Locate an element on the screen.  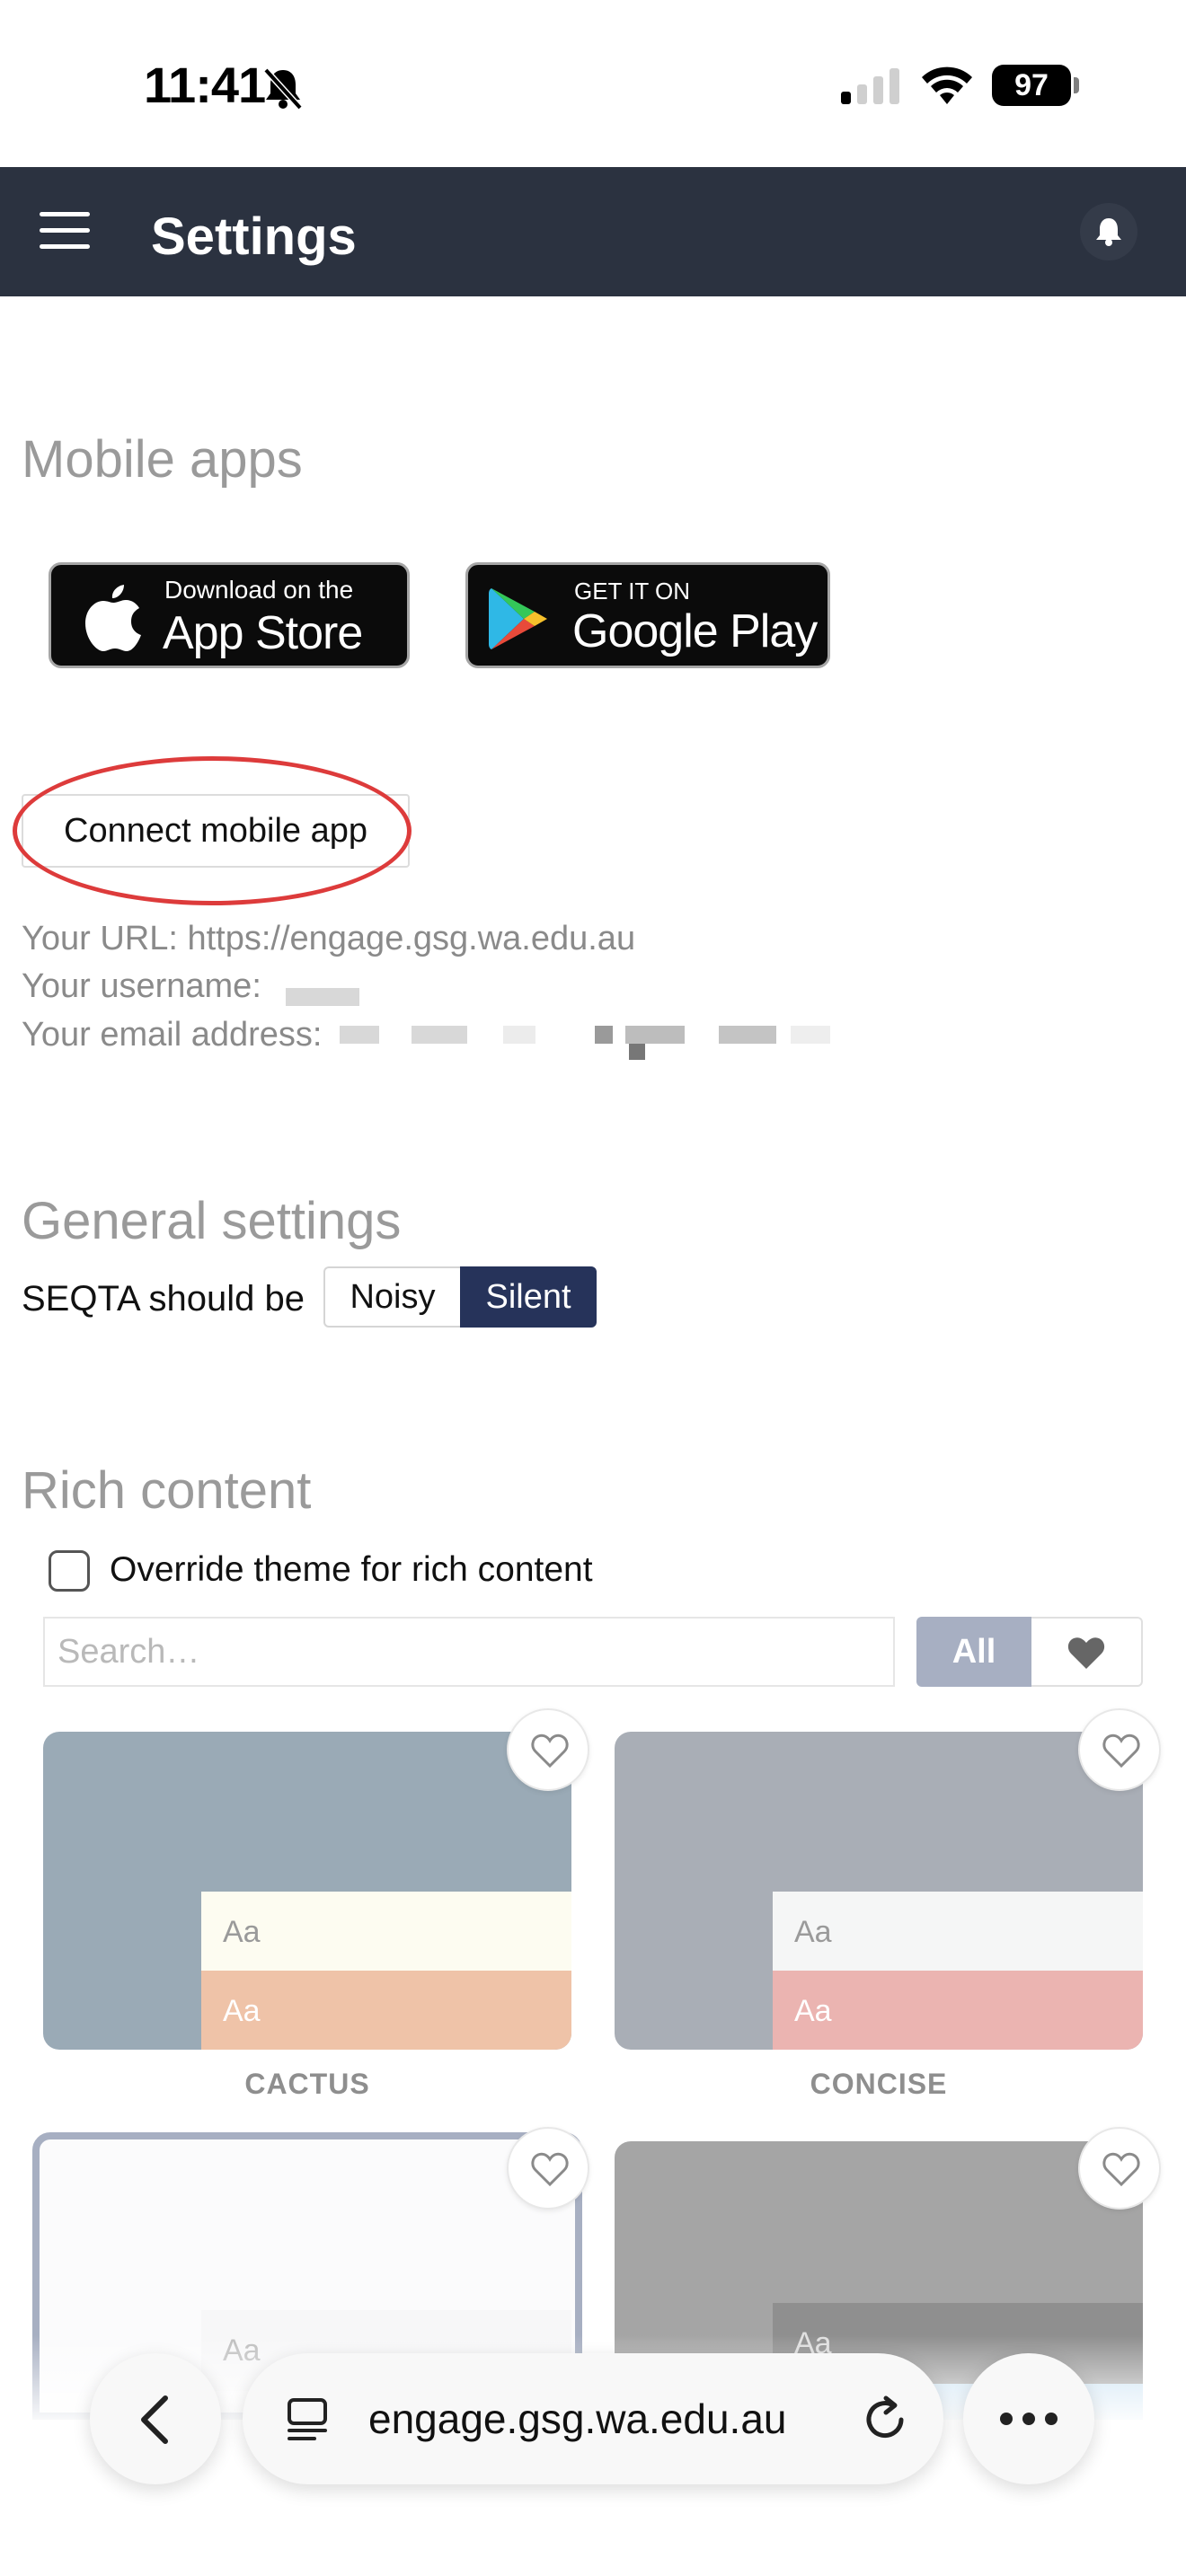
rich-content-heading: Rich content is located at coordinates (167, 1490).